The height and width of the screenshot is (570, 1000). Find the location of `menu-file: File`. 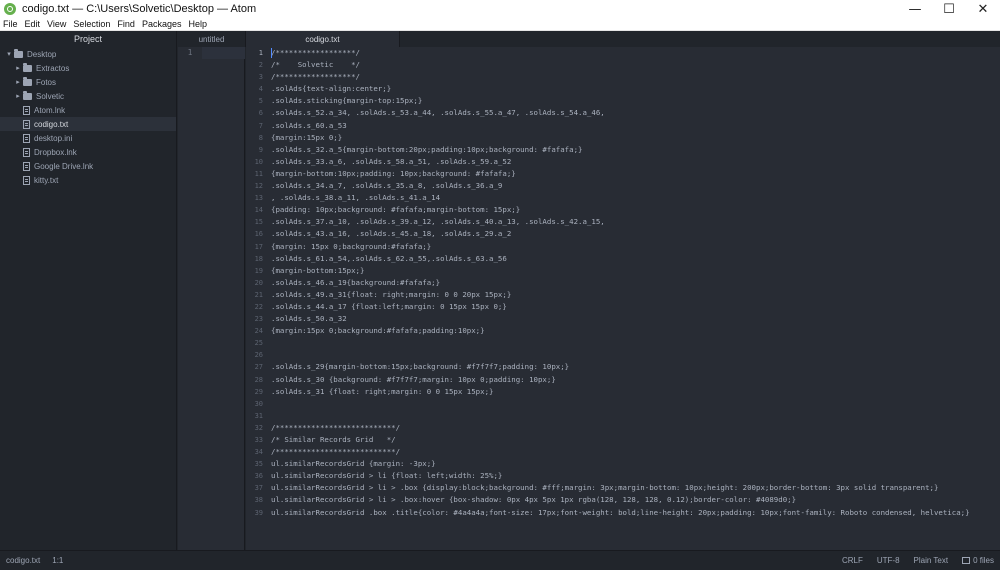

menu-file: File is located at coordinates (10, 24).